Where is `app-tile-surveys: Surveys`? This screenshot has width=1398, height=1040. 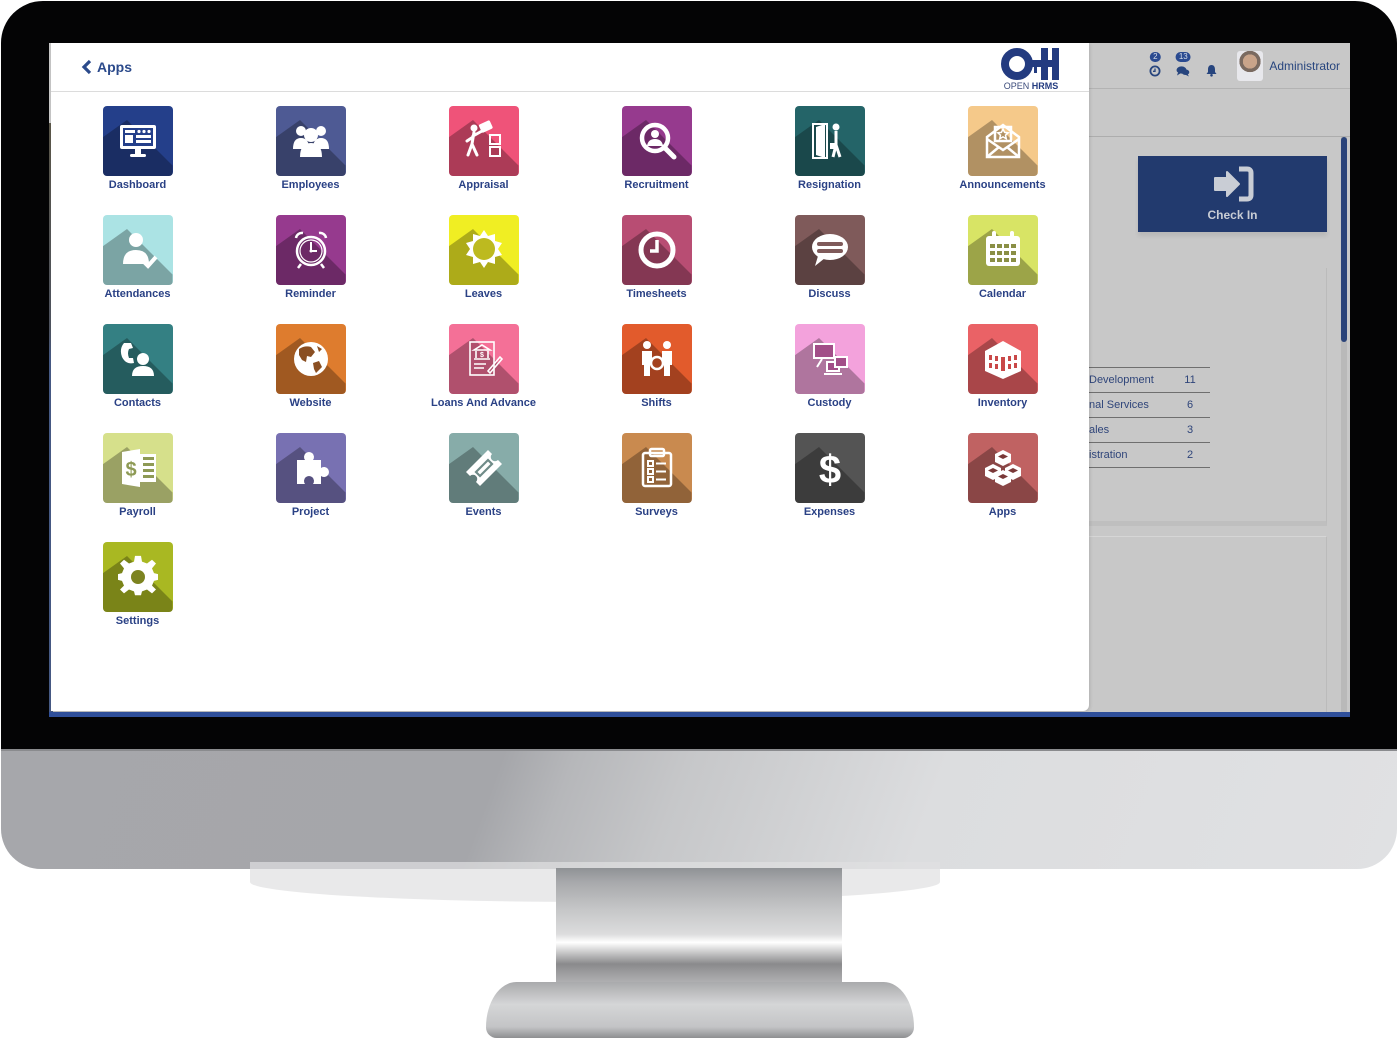 app-tile-surveys: Surveys is located at coordinates (656, 487).